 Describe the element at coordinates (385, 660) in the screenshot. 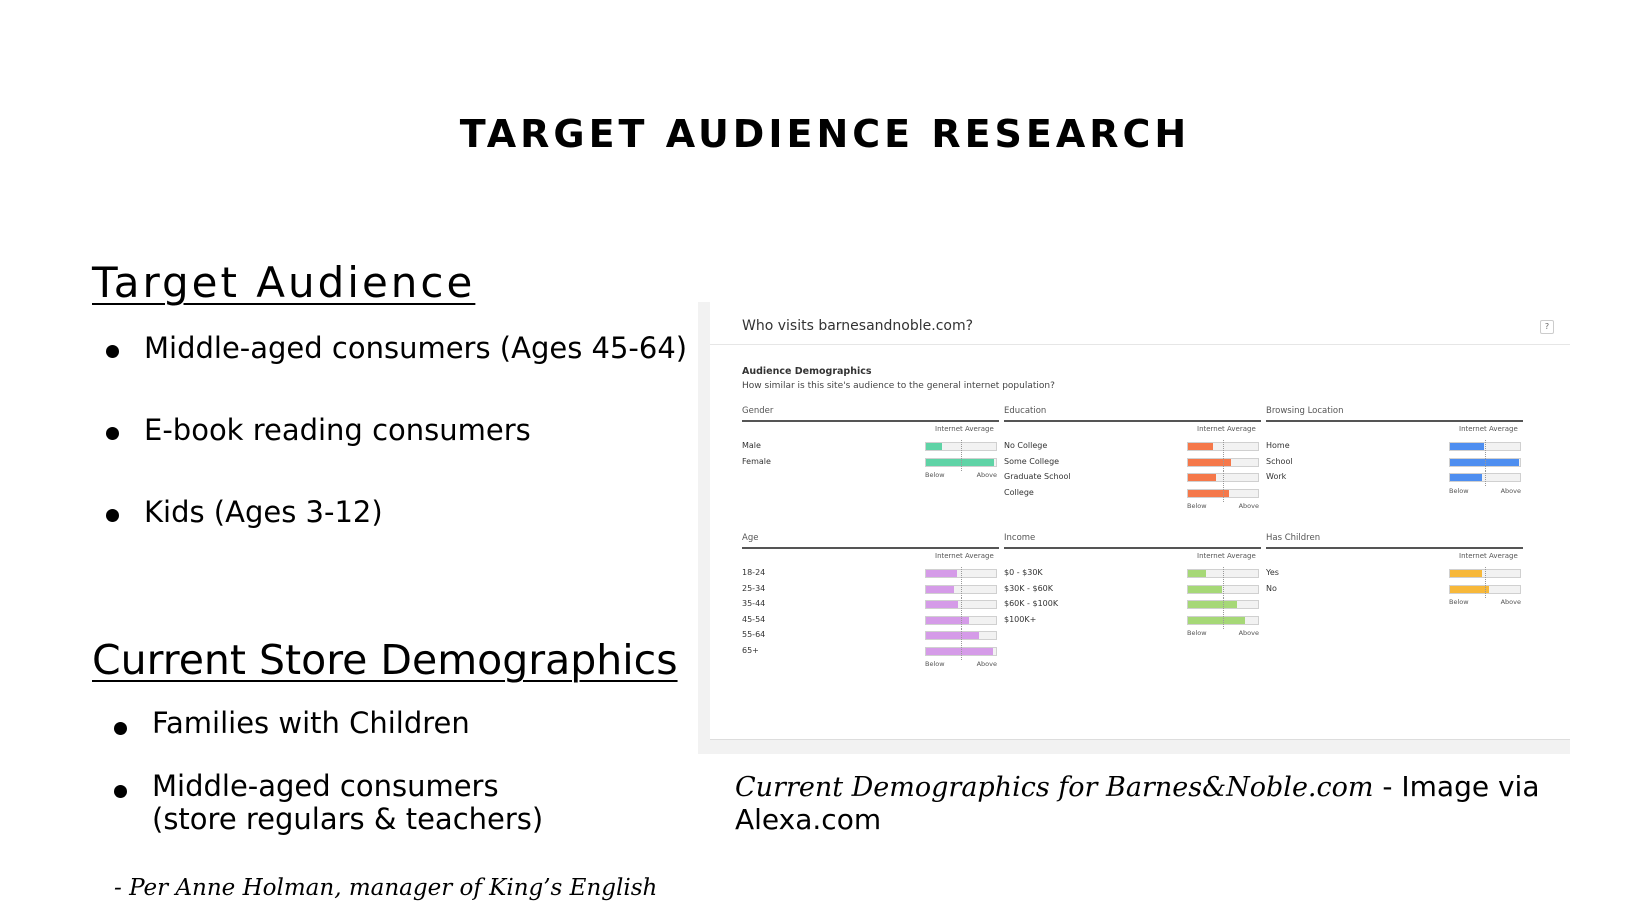

I see `current-demographics-heading: Current Store Demographics` at that location.